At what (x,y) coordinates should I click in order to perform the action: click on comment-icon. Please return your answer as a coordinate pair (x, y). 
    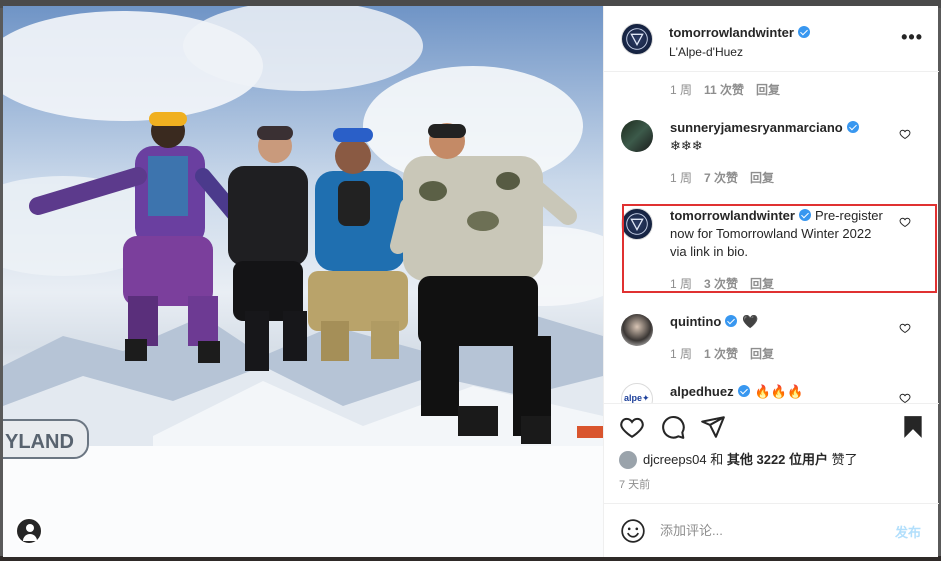
    Looking at the image, I should click on (673, 427).